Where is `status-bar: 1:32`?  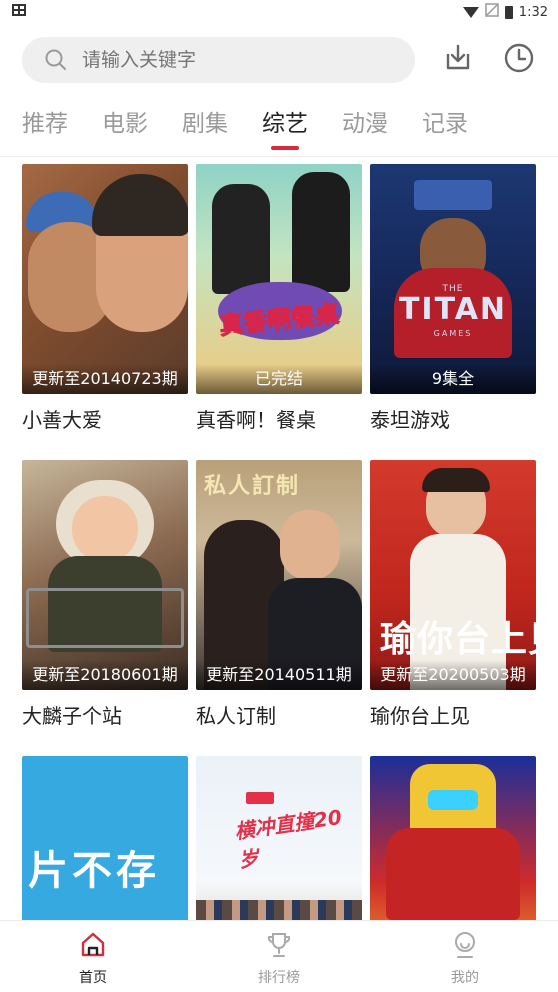 status-bar: 1:32 is located at coordinates (279, 12).